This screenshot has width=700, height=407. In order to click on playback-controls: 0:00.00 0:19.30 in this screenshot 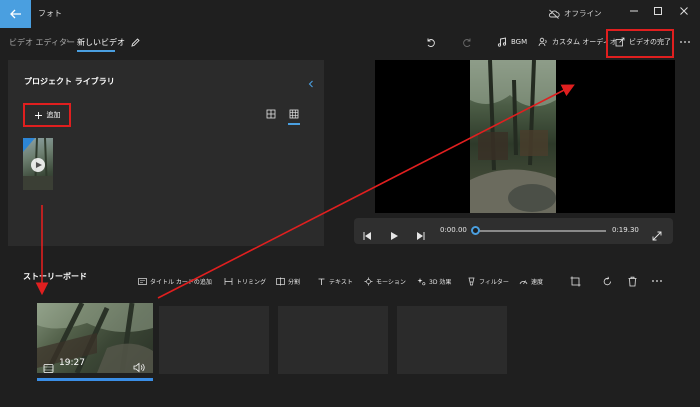, I will do `click(513, 231)`.